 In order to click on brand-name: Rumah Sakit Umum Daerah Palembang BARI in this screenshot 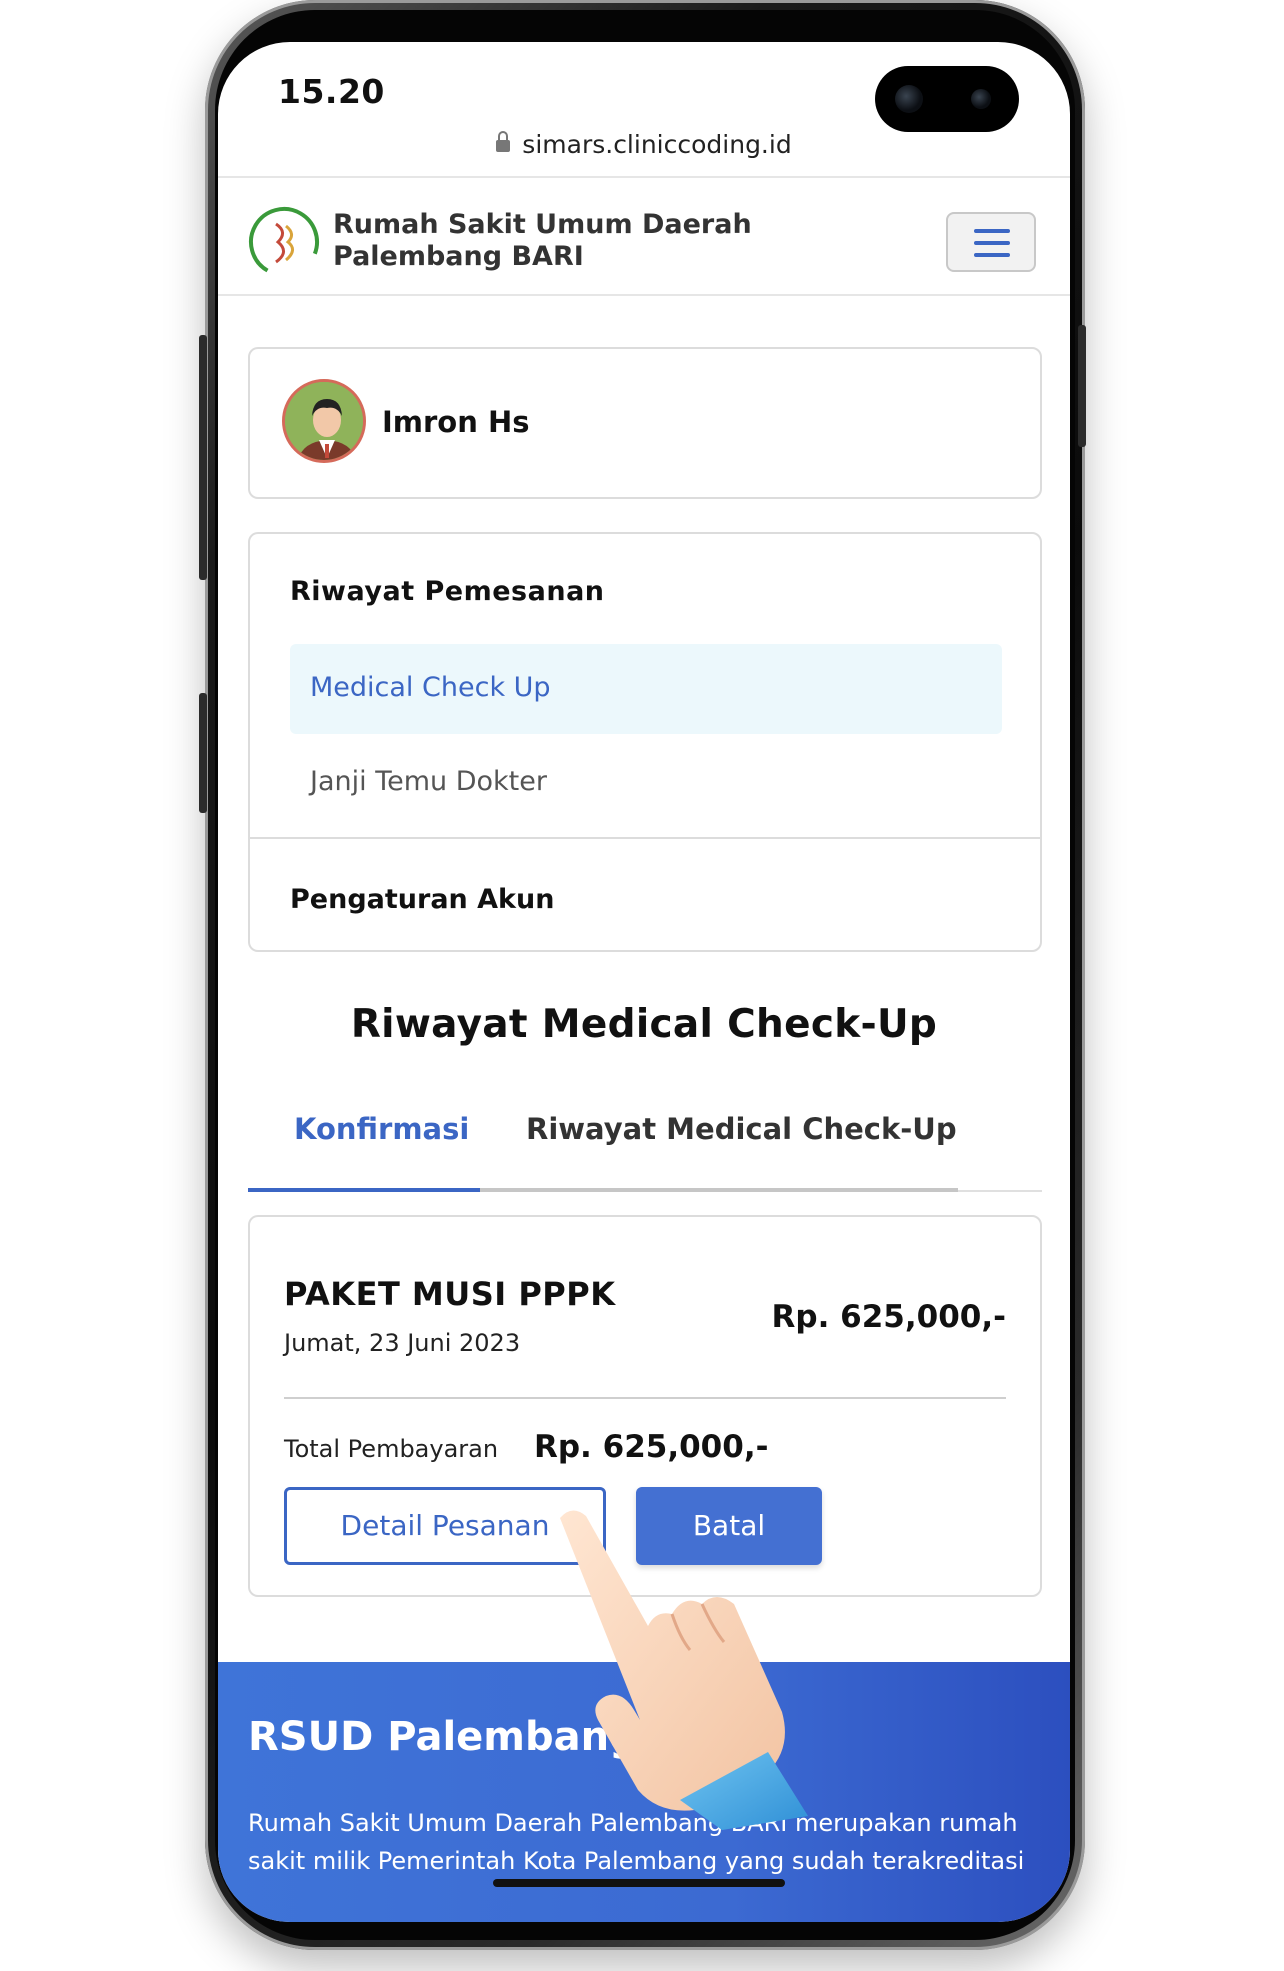, I will do `click(542, 241)`.